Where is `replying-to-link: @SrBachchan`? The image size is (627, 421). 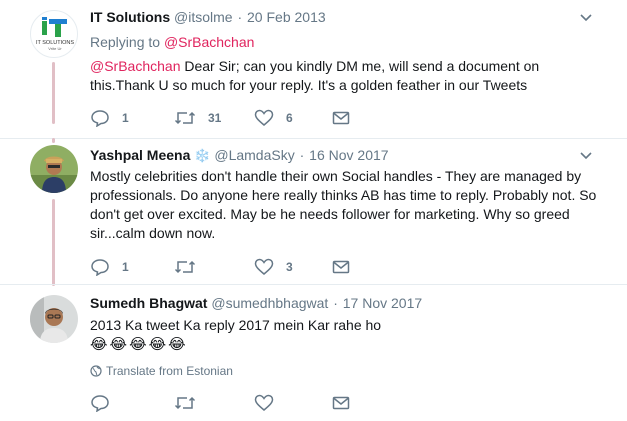
replying-to-link: @SrBachchan is located at coordinates (209, 42).